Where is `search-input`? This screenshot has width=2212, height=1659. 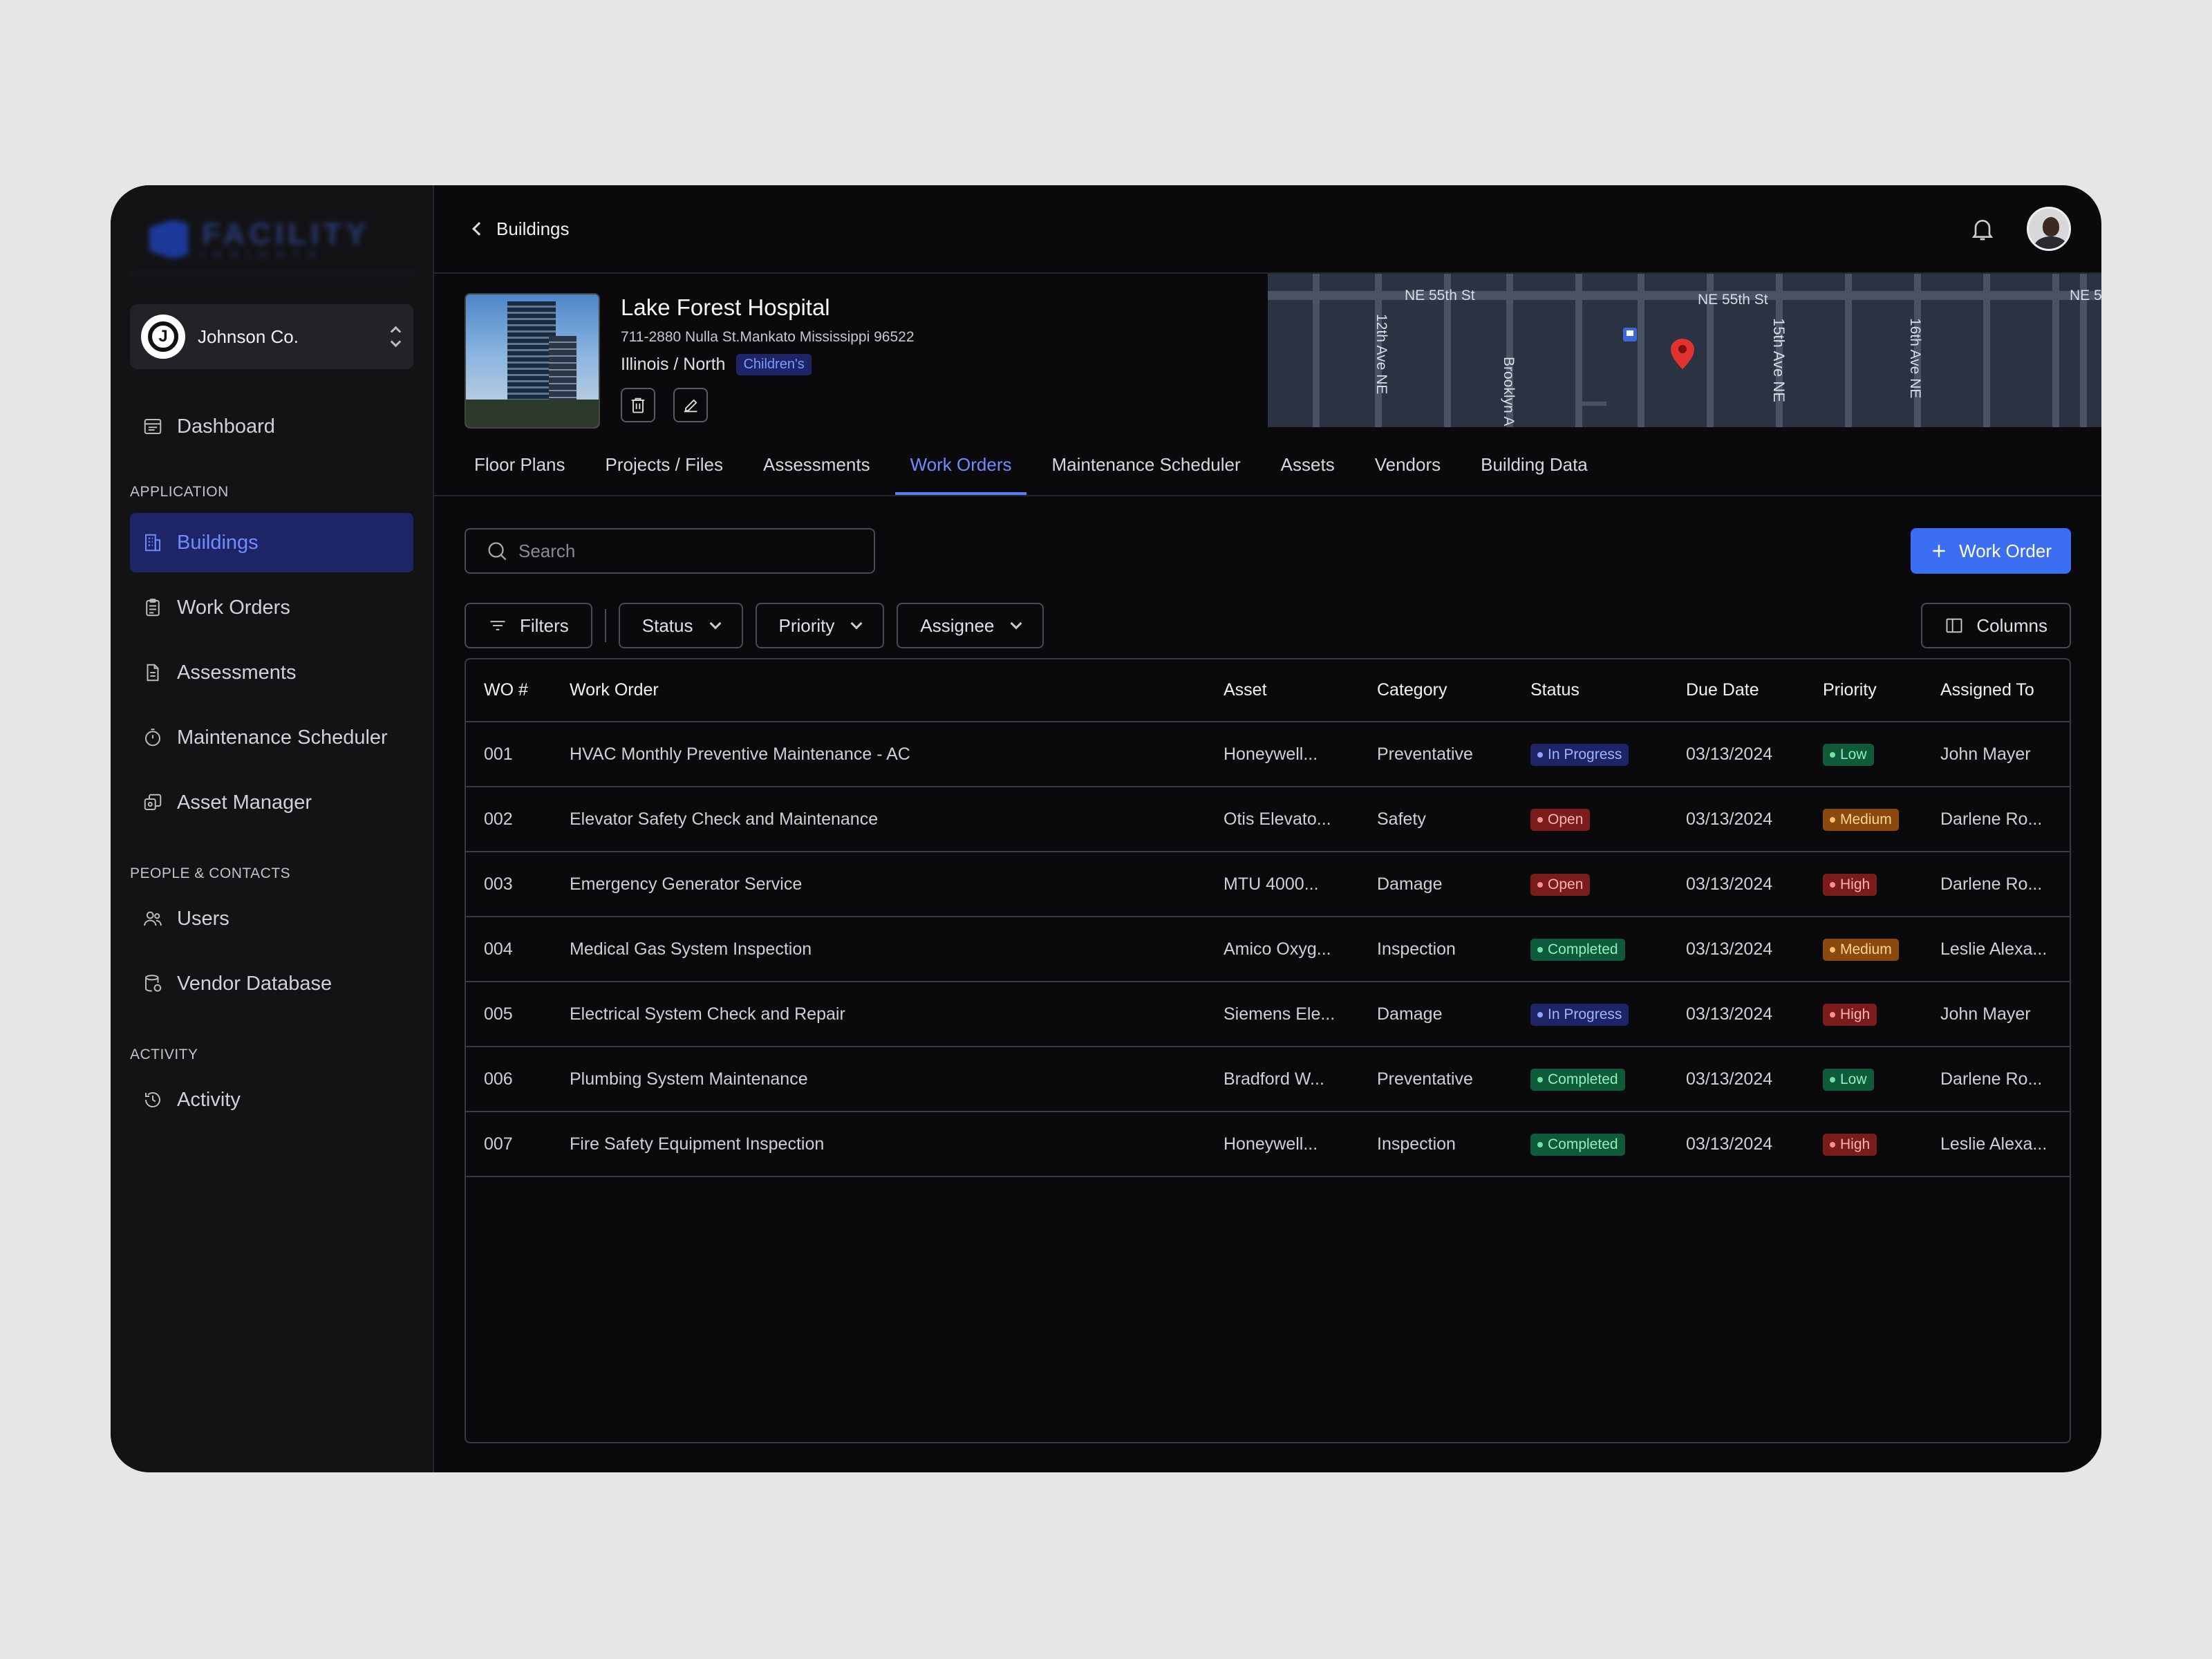
search-input is located at coordinates (691, 551).